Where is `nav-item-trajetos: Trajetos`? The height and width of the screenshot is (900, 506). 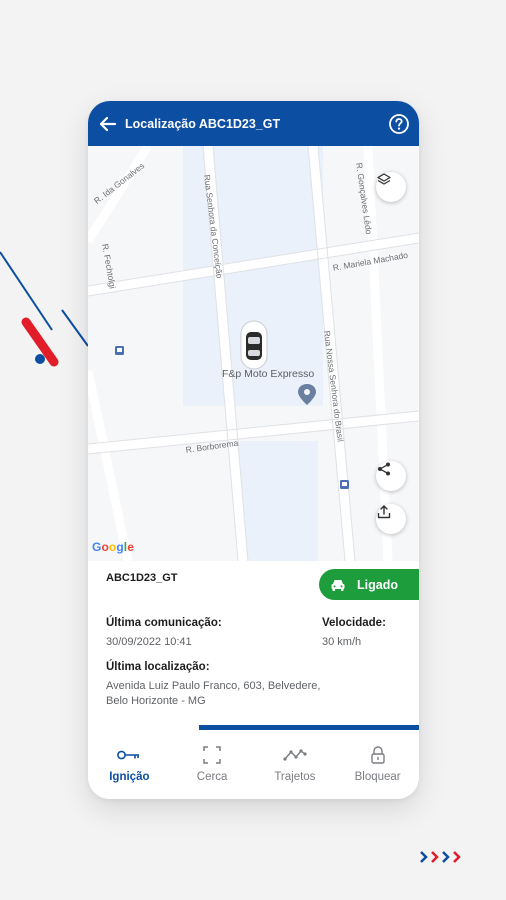 nav-item-trajetos: Trajetos is located at coordinates (295, 764).